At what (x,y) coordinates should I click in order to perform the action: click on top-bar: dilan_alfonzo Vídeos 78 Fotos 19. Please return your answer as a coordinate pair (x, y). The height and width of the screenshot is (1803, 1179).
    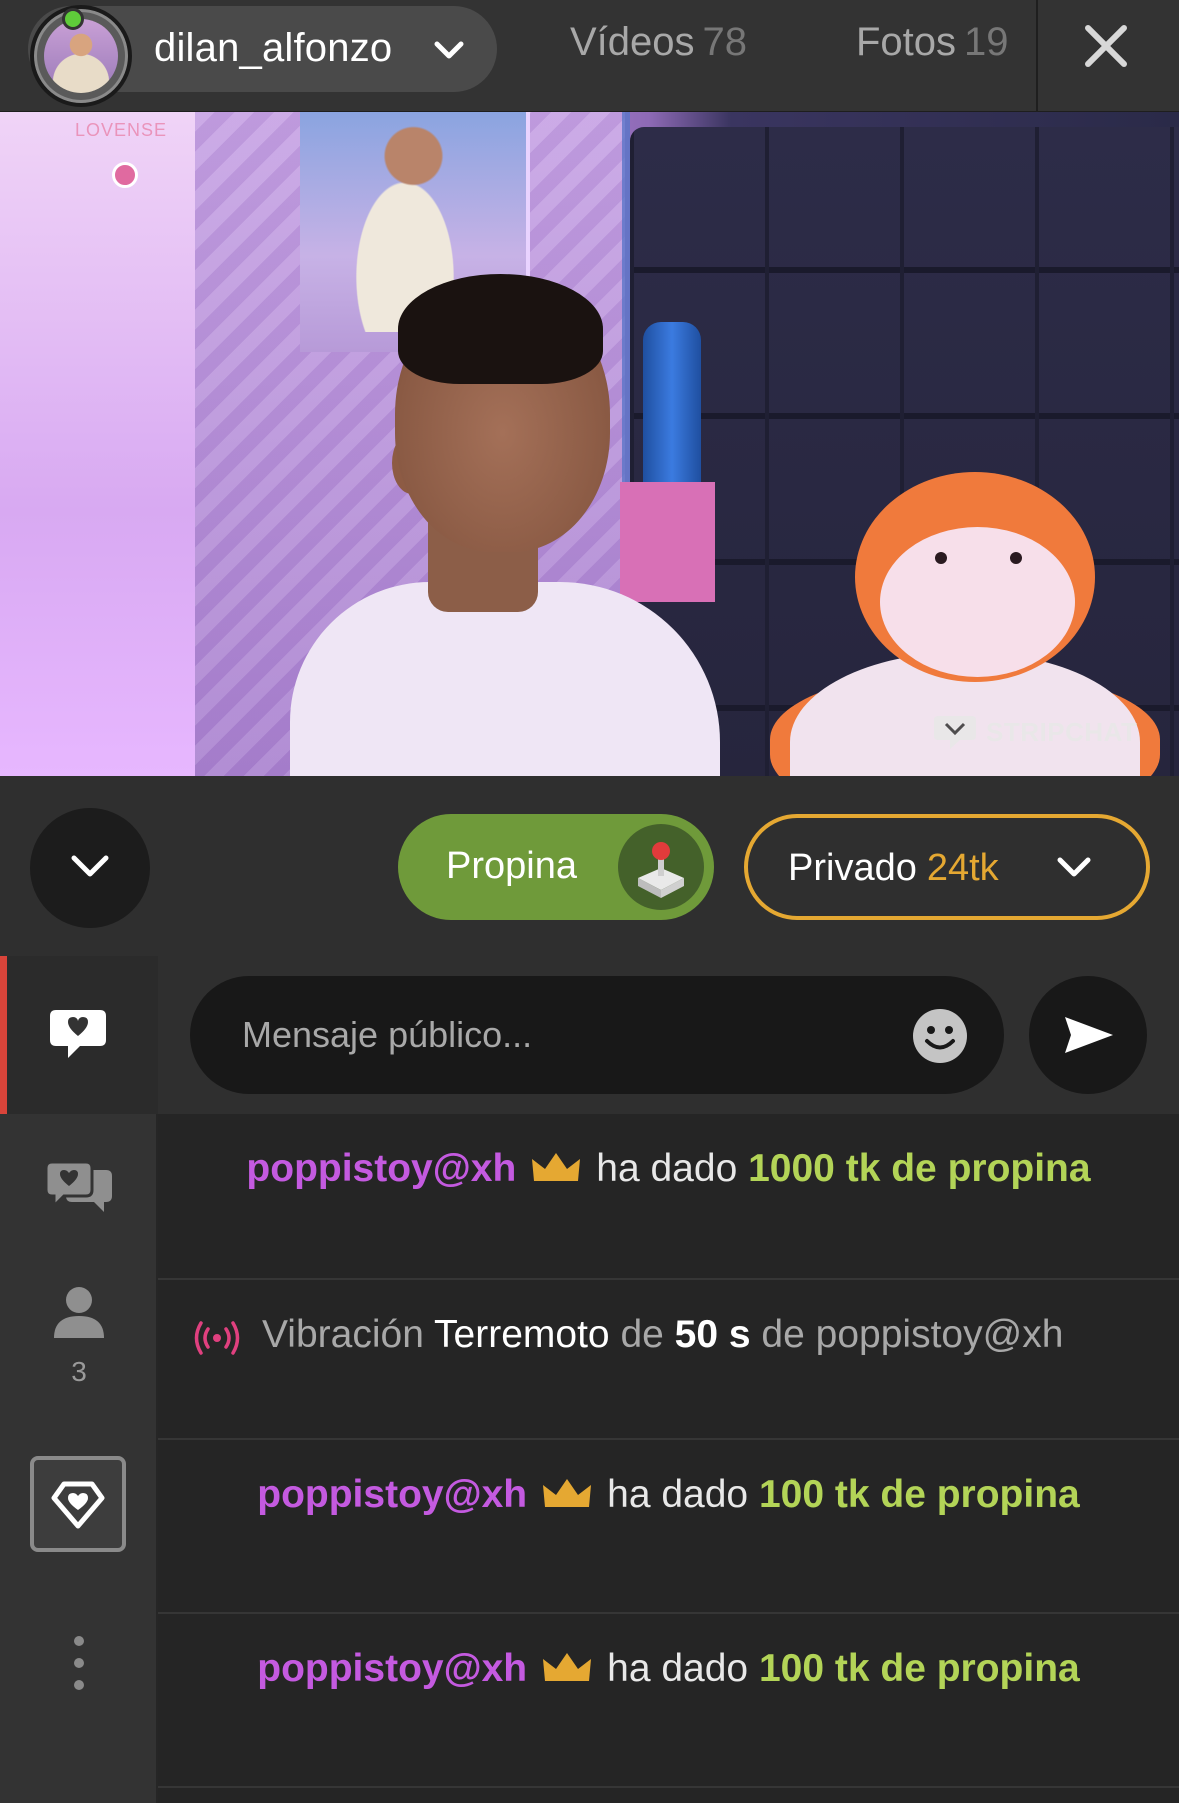
    Looking at the image, I should click on (589, 56).